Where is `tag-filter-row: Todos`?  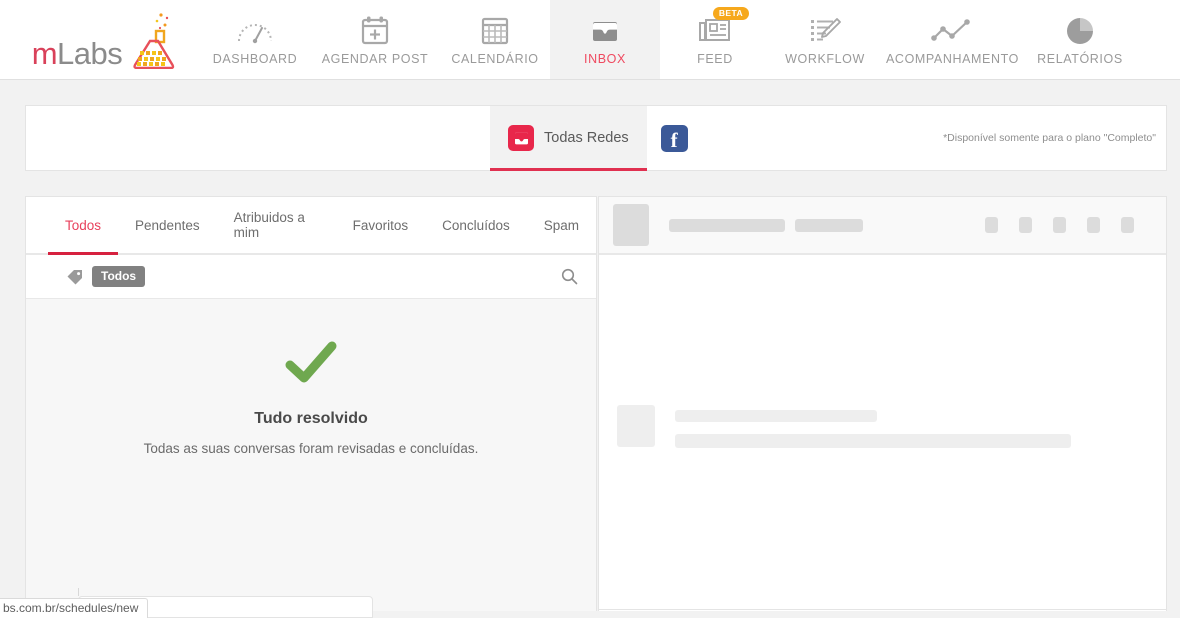 tag-filter-row: Todos is located at coordinates (311, 277).